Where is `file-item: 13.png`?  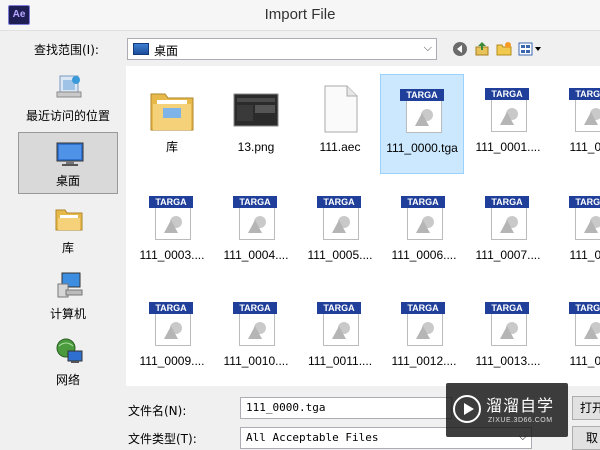 file-item: 13.png is located at coordinates (256, 124).